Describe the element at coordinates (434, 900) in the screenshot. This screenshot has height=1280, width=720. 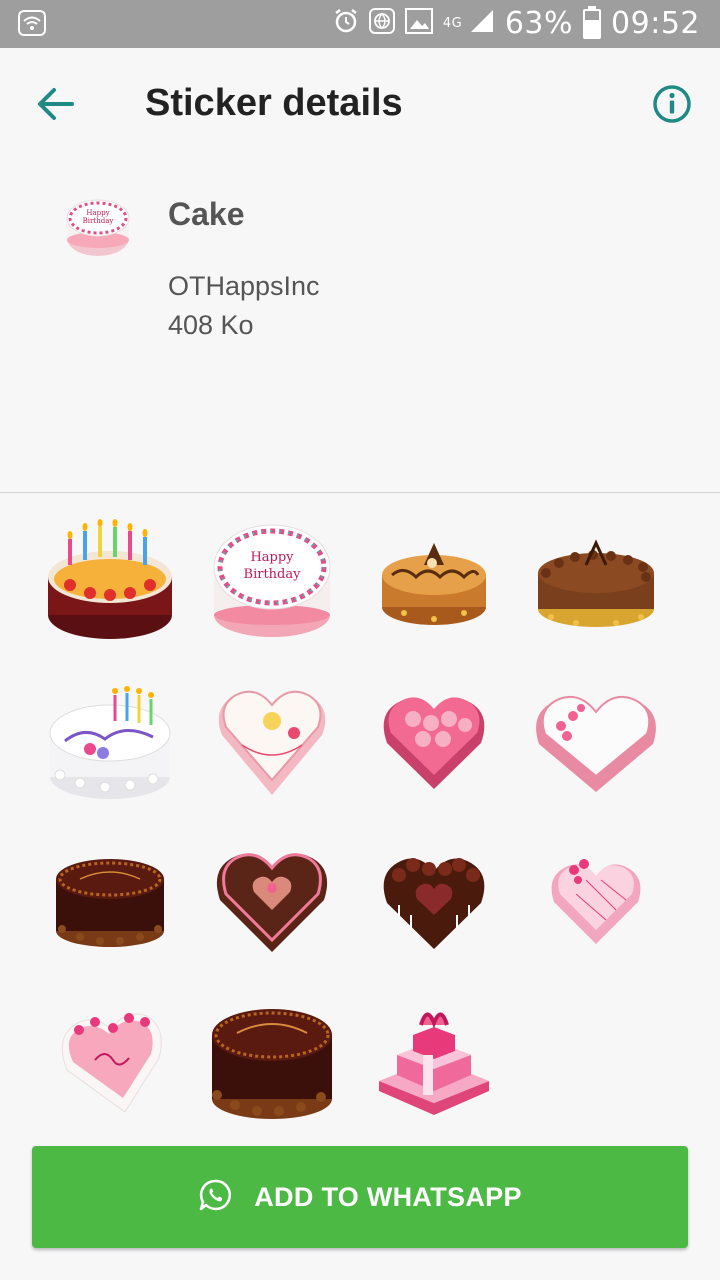
I see `chocolate-rose-heart-cake-sticker` at that location.